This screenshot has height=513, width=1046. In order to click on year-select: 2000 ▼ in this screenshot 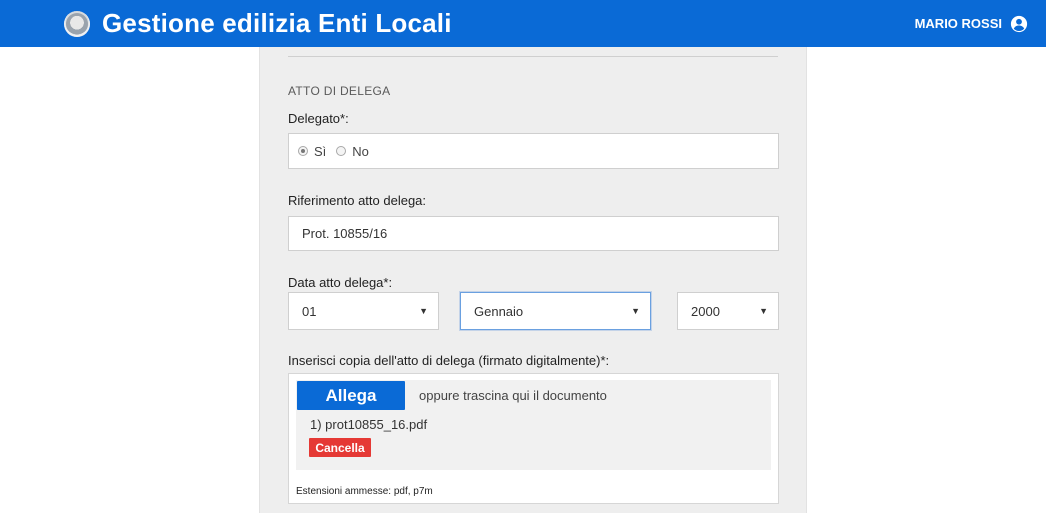, I will do `click(728, 311)`.